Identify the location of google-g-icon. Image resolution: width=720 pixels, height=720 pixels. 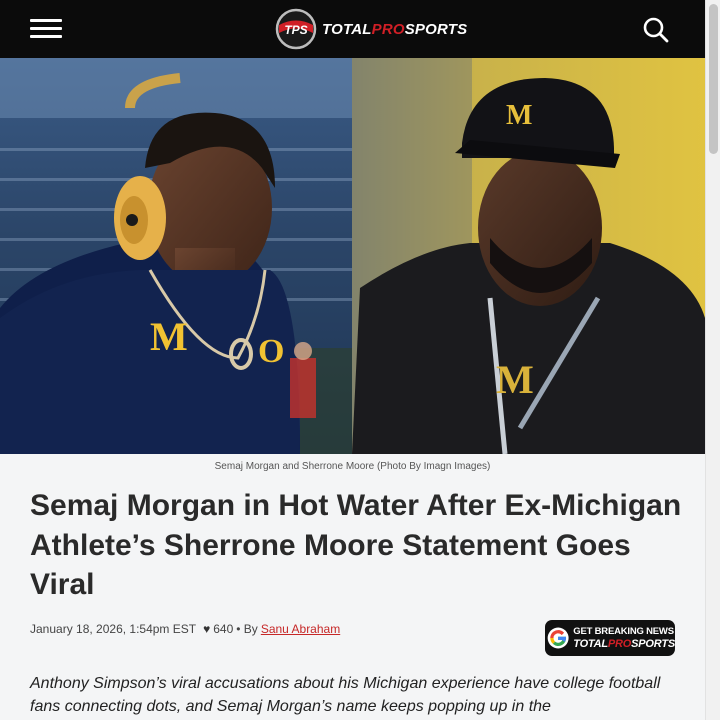
(558, 638).